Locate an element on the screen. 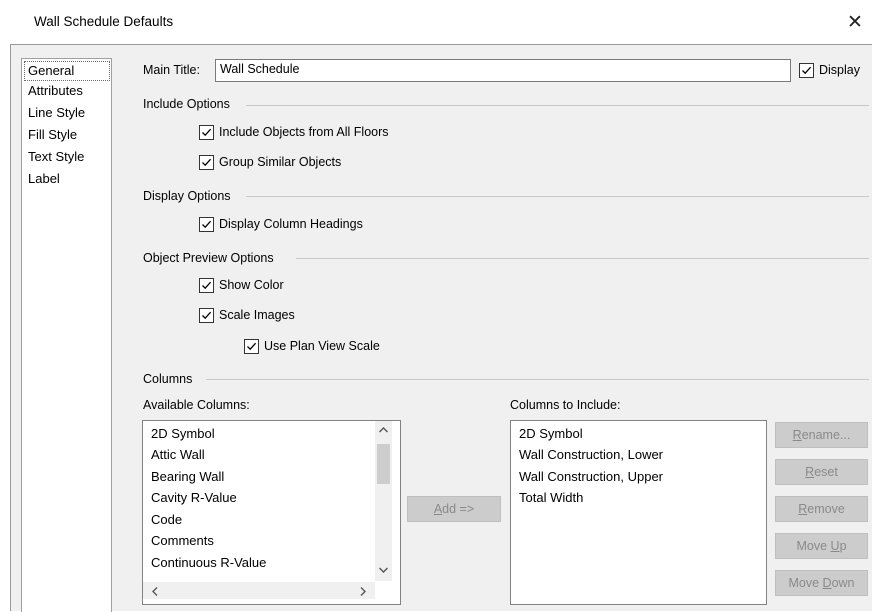  list-item: Attic Wall is located at coordinates (178, 454).